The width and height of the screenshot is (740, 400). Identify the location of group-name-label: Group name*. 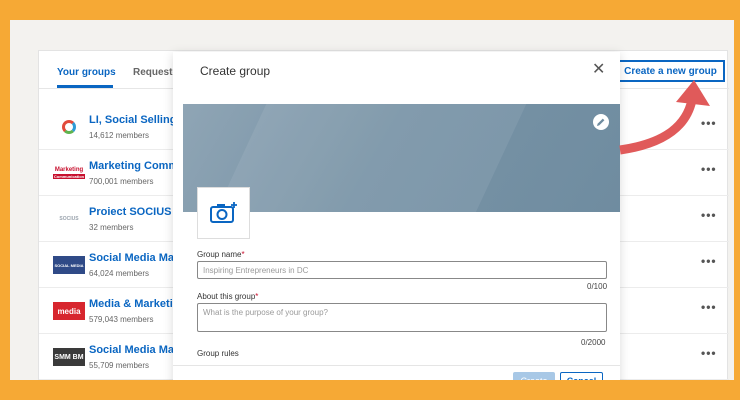
(221, 254).